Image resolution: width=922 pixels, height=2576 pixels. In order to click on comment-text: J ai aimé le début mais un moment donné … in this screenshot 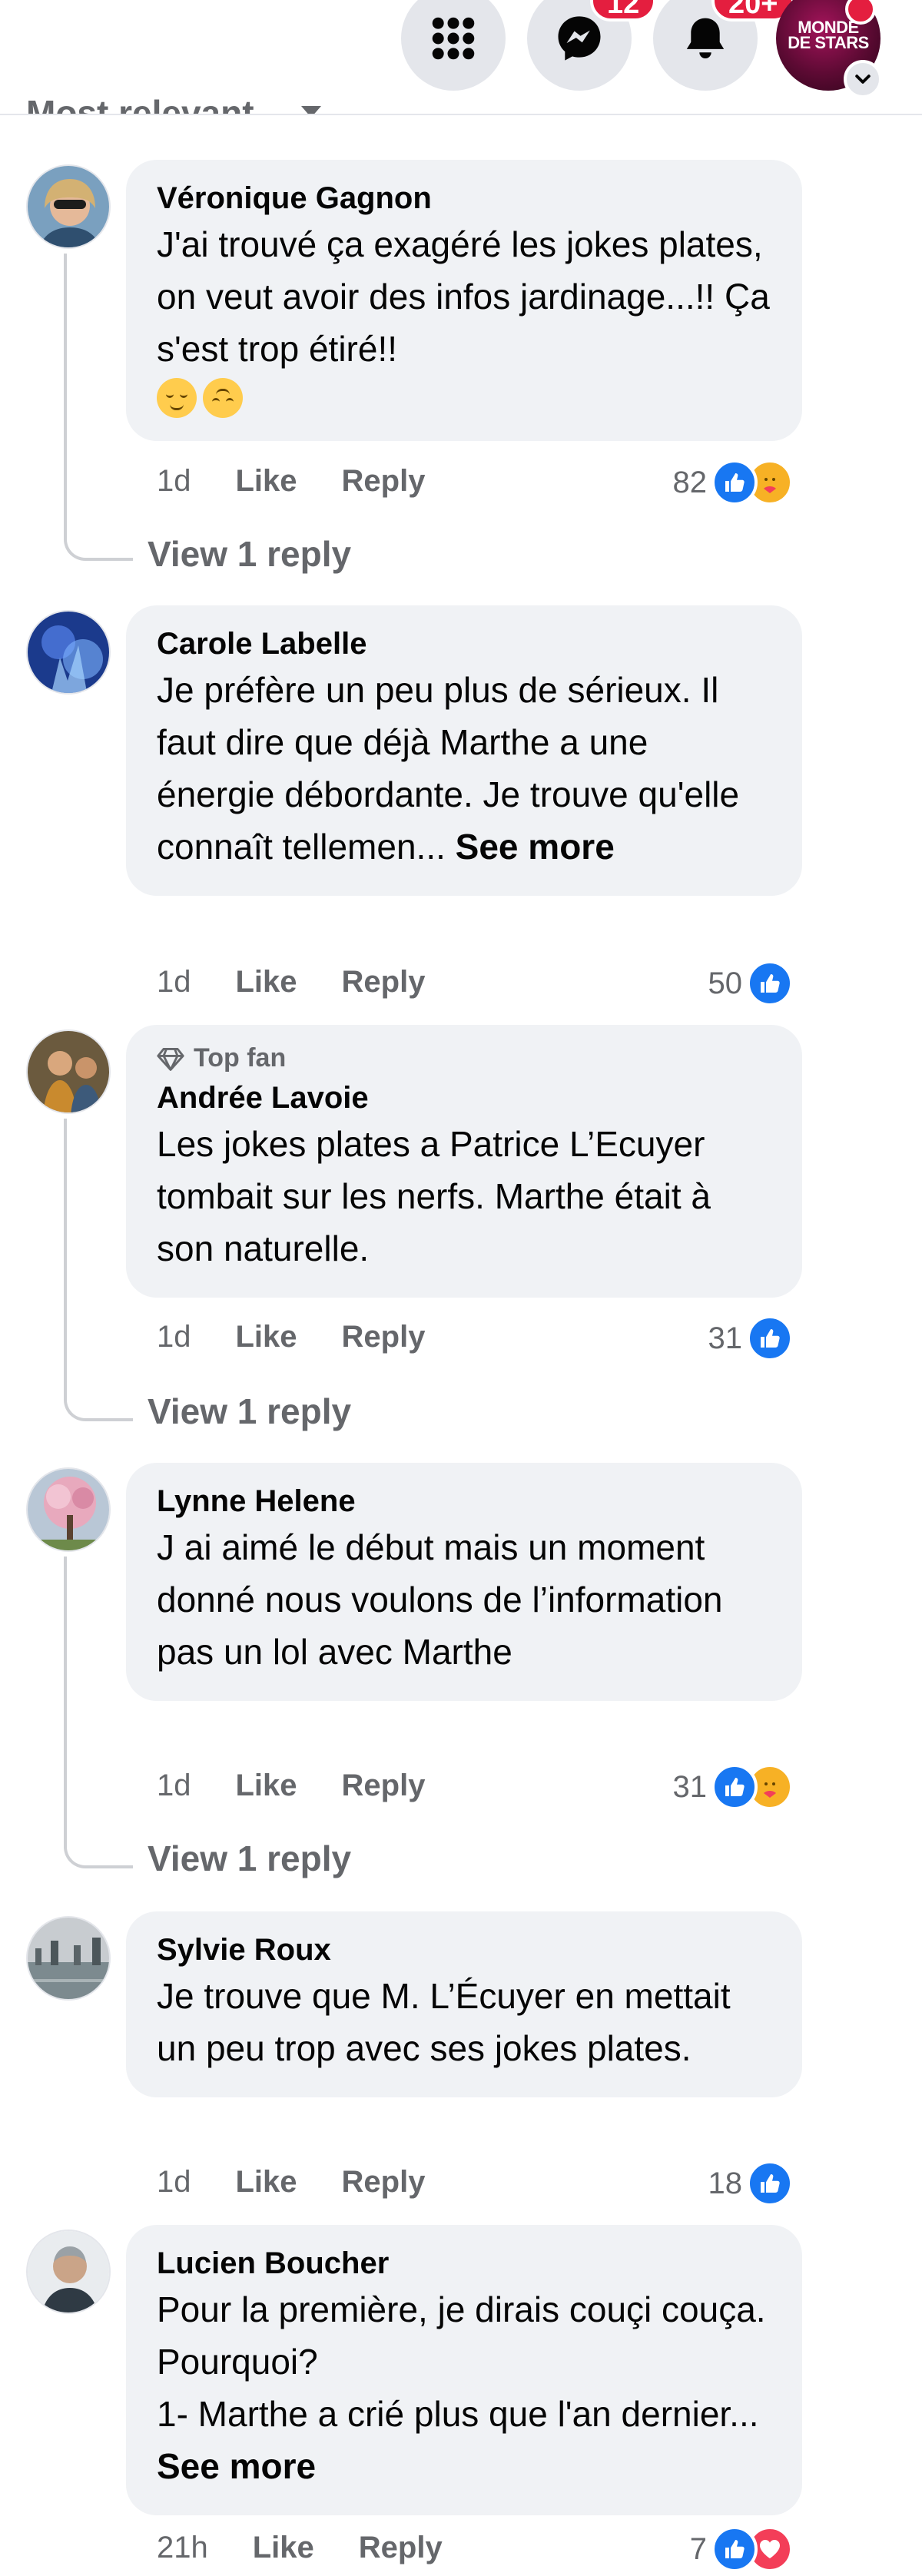, I will do `click(440, 1599)`.